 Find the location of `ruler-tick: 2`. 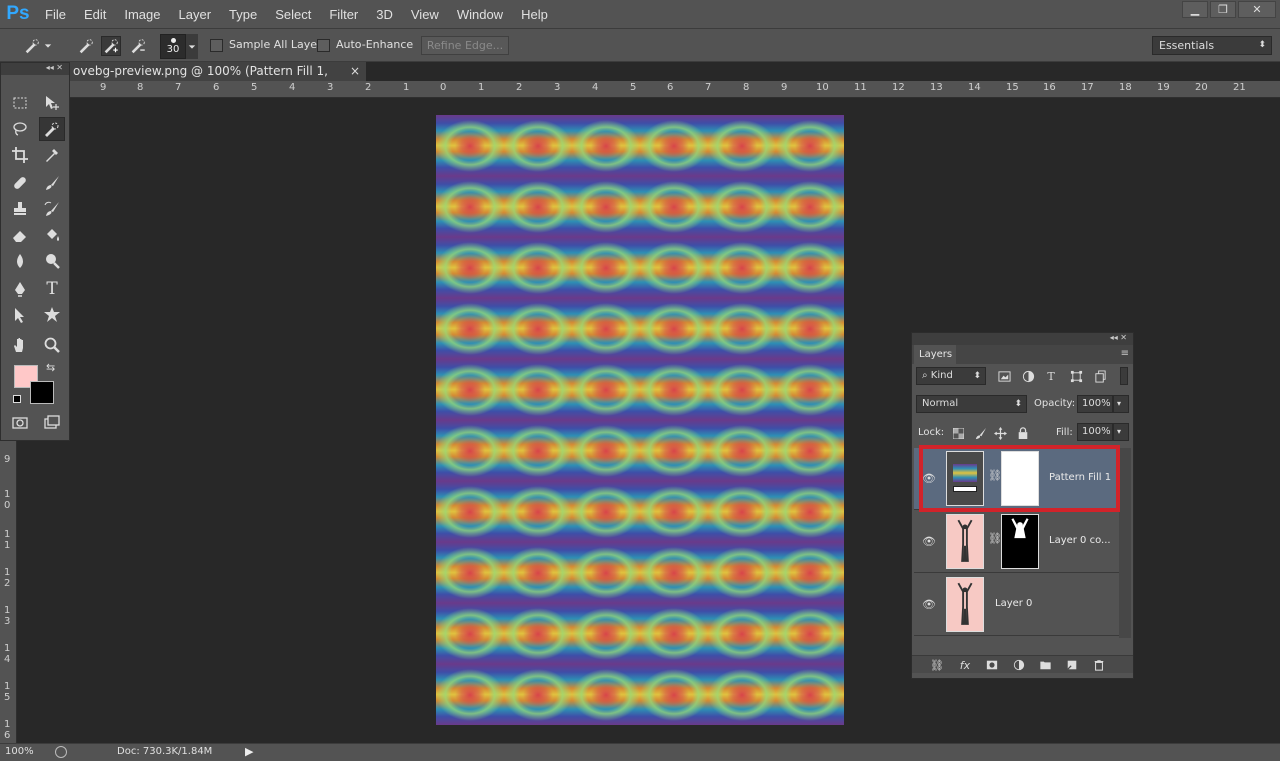

ruler-tick: 2 is located at coordinates (519, 87).